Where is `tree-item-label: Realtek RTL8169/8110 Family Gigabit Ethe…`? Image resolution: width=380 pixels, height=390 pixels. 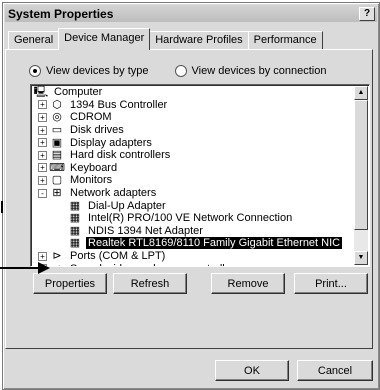 tree-item-label: Realtek RTL8169/8110 Family Gigabit Ethe… is located at coordinates (214, 243).